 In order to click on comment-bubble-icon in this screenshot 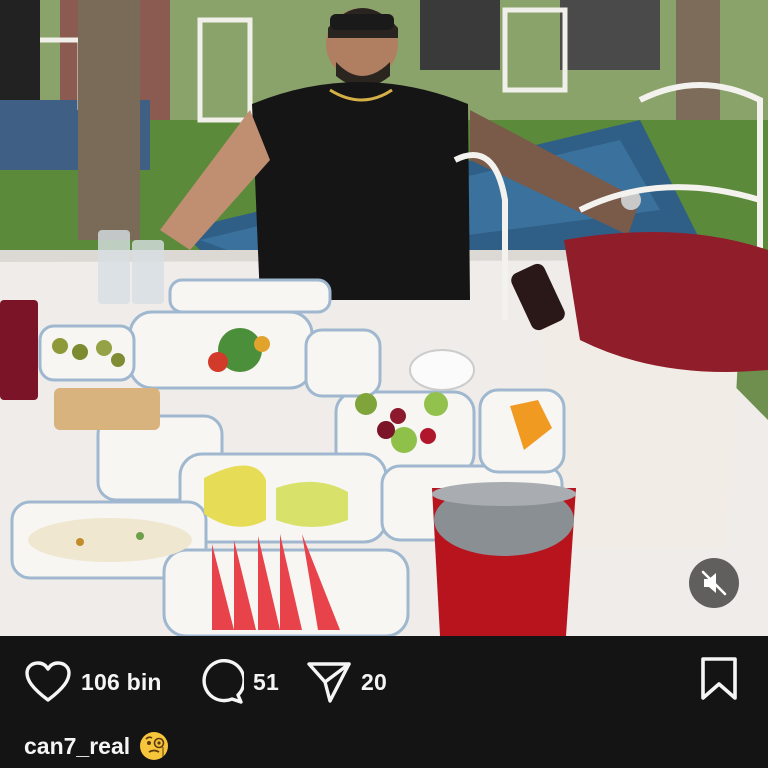, I will do `click(223, 681)`.